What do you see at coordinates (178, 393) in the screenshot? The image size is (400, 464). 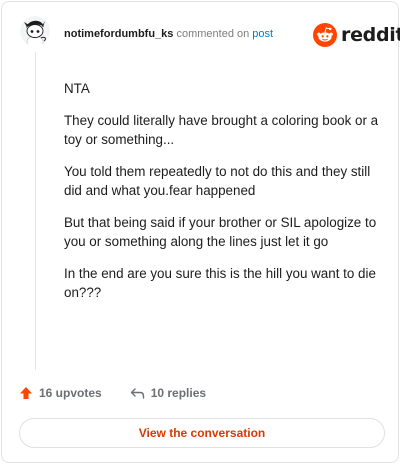 I see `reply-count: 10 replies` at bounding box center [178, 393].